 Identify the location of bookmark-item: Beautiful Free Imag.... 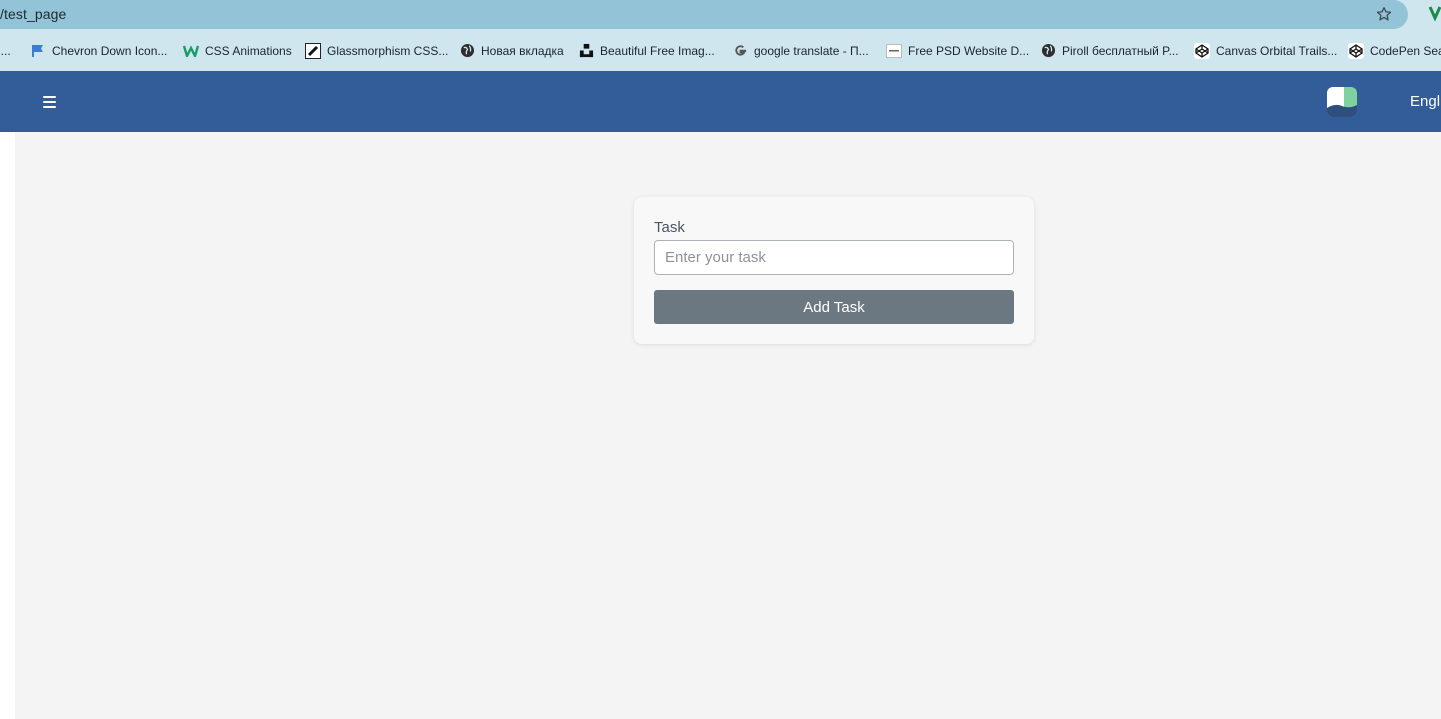
(646, 50).